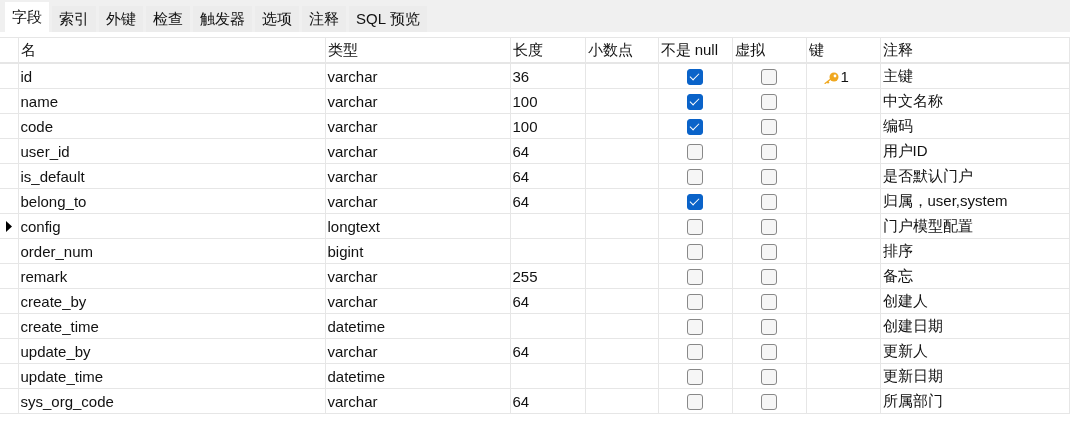 This screenshot has height=436, width=1070. What do you see at coordinates (975, 326) in the screenshot?
I see `table-cell: 创建日期` at bounding box center [975, 326].